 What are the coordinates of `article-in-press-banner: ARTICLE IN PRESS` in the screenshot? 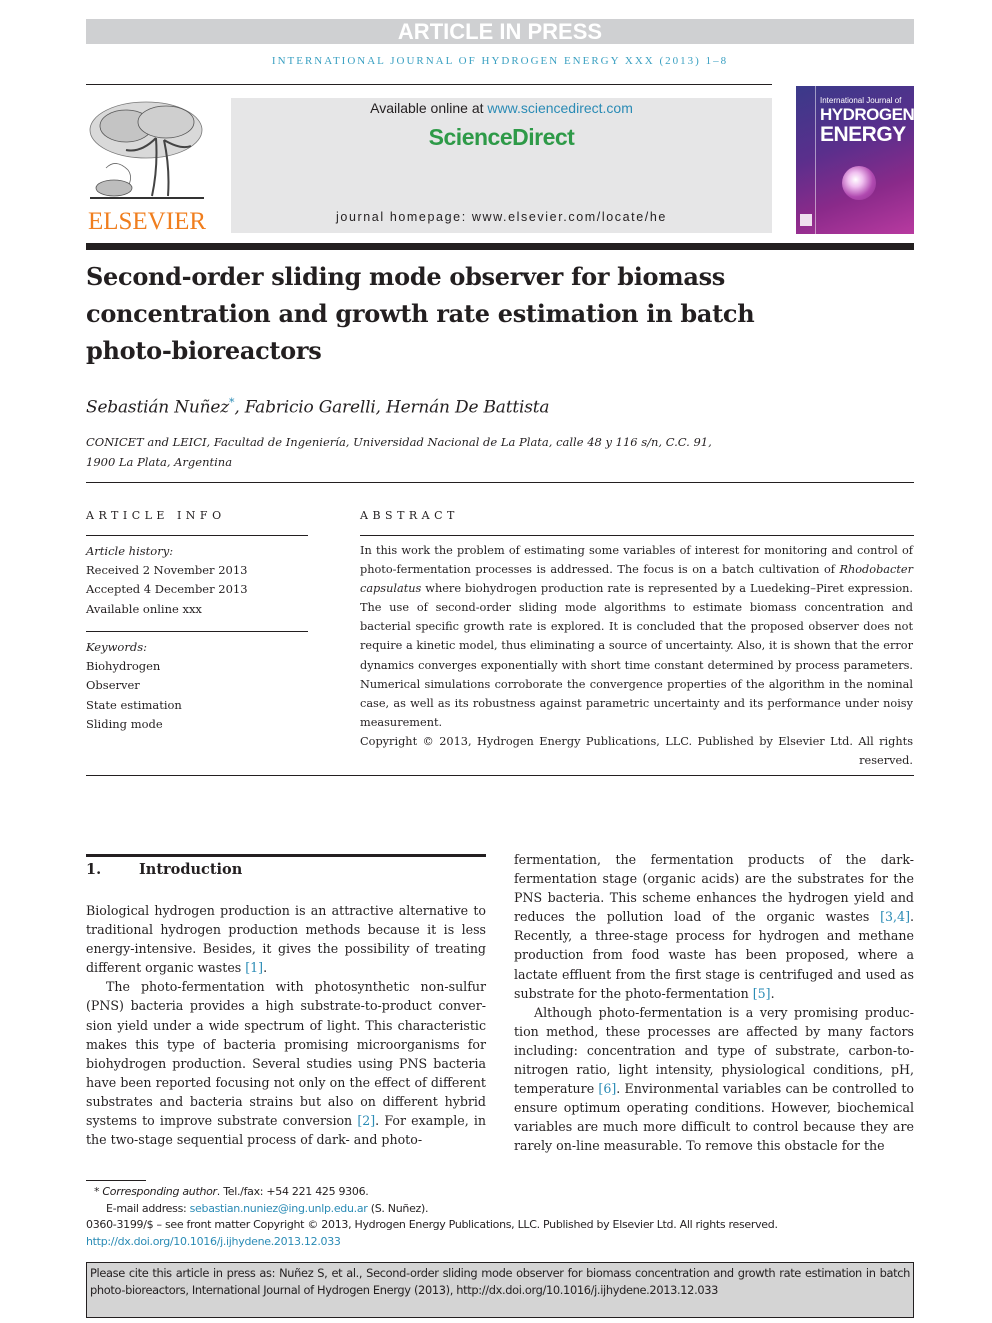 It's located at (500, 31).